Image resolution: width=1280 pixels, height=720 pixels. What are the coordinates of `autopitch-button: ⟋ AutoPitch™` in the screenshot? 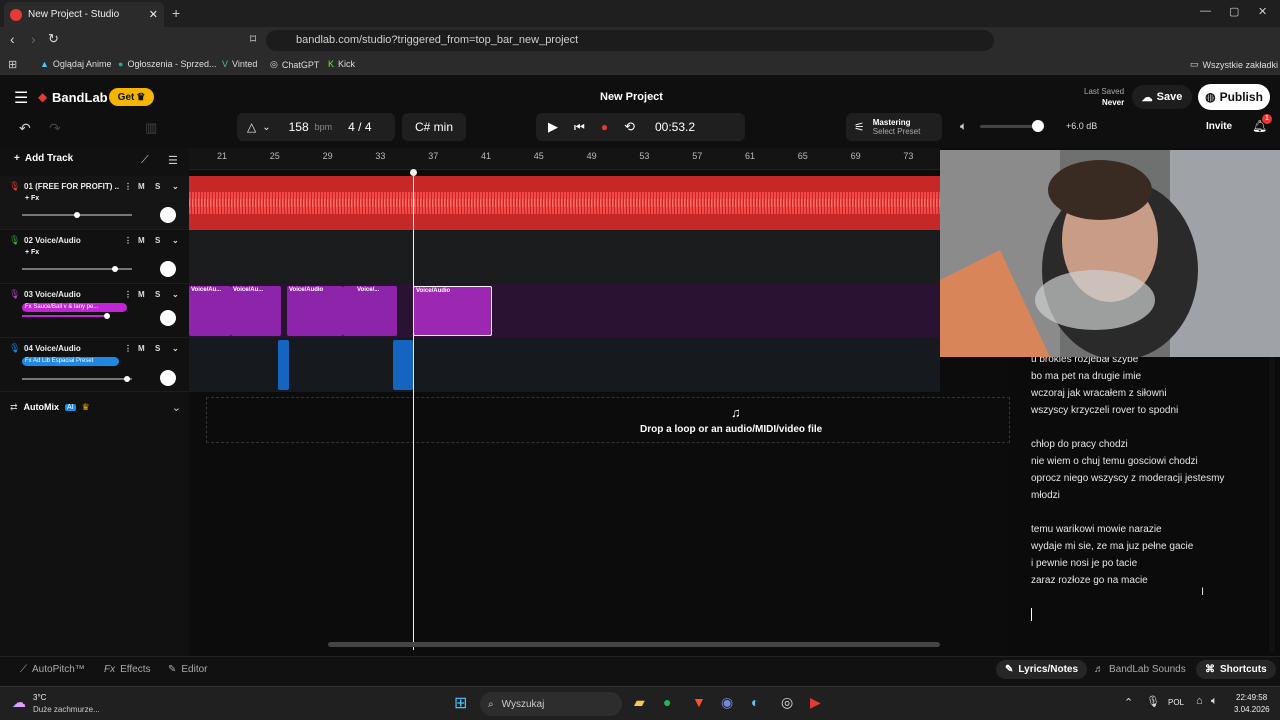 It's located at (52, 669).